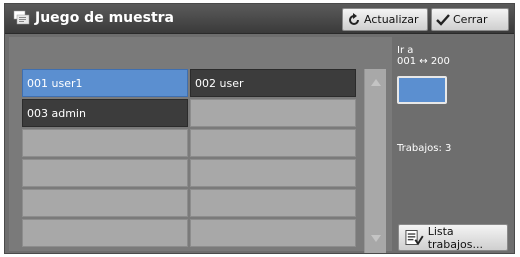 The image size is (520, 257). Describe the element at coordinates (105, 83) in the screenshot. I see `user-cell: 001 user1` at that location.